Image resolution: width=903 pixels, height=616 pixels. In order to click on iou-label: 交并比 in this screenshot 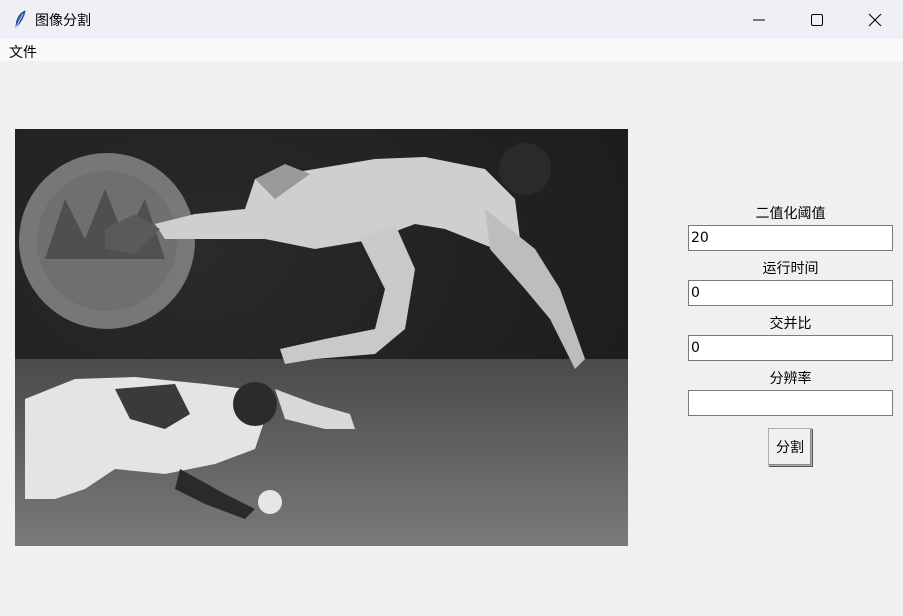, I will do `click(790, 324)`.